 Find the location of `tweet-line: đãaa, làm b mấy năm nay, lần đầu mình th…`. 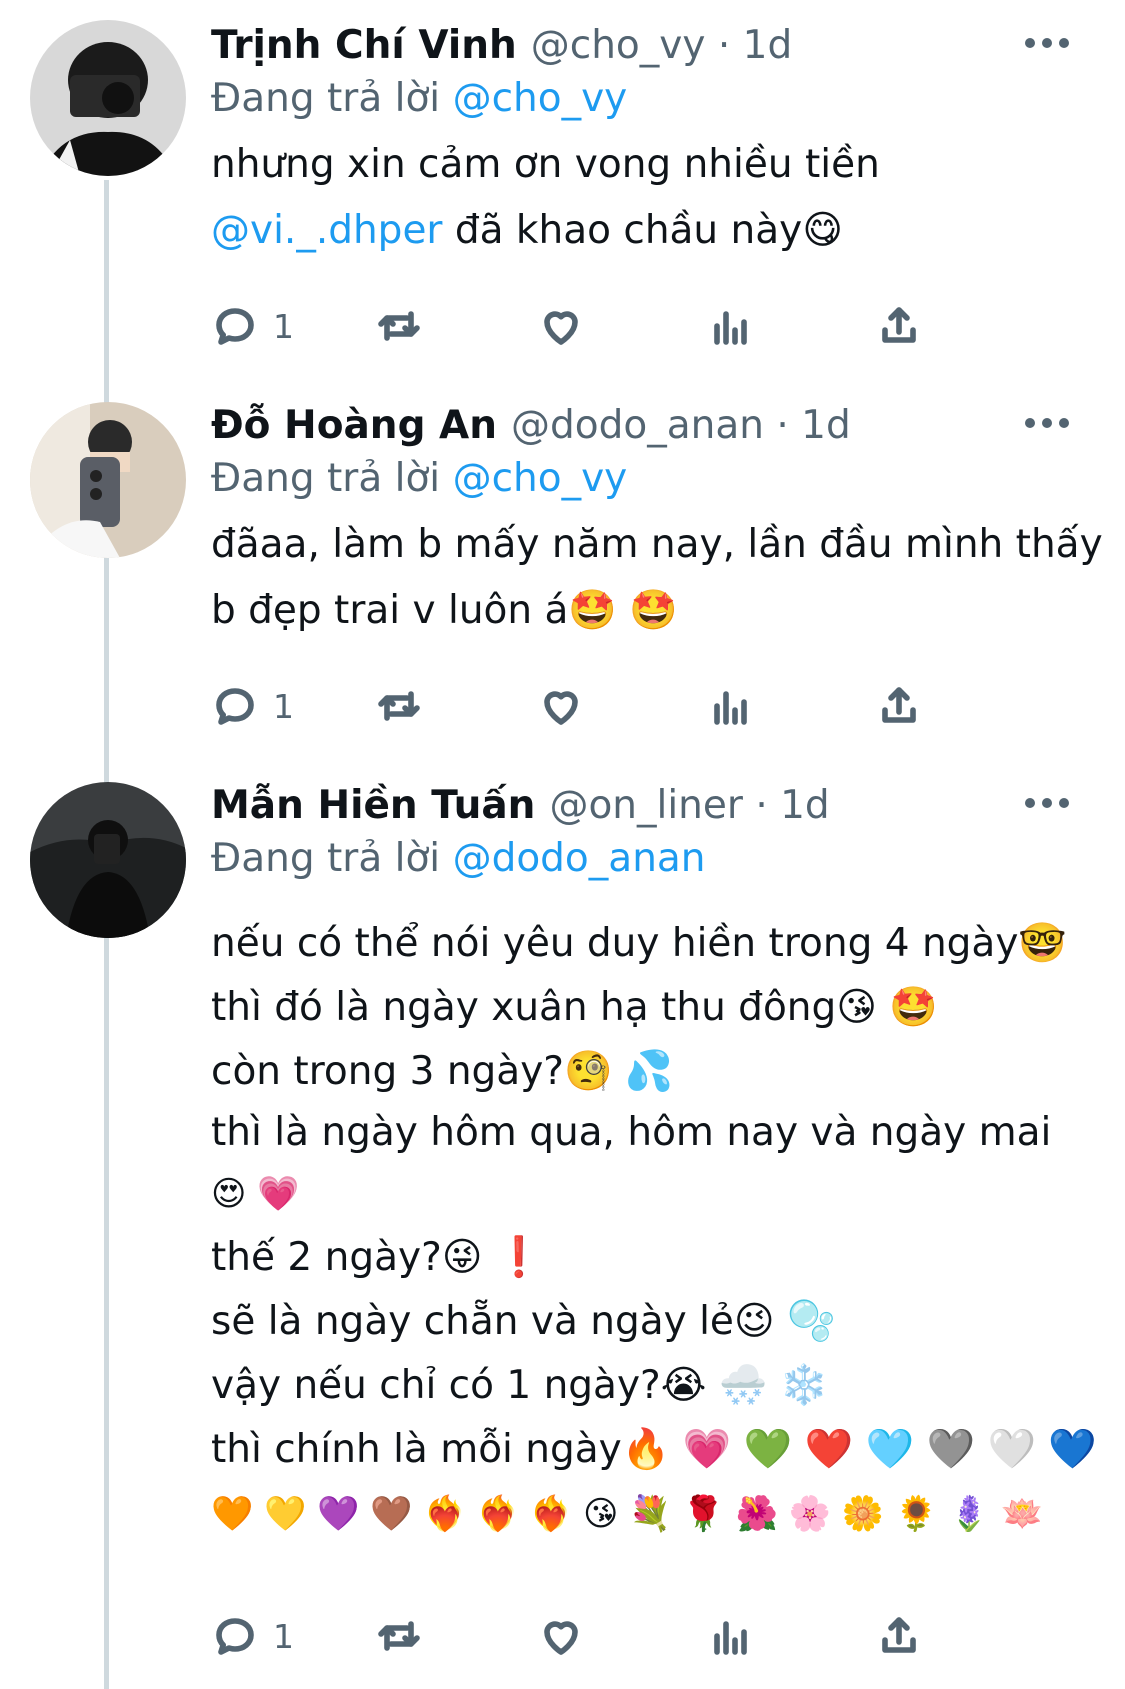

tweet-line: đãaa, làm b mấy năm nay, lần đầu mình th… is located at coordinates (657, 544).